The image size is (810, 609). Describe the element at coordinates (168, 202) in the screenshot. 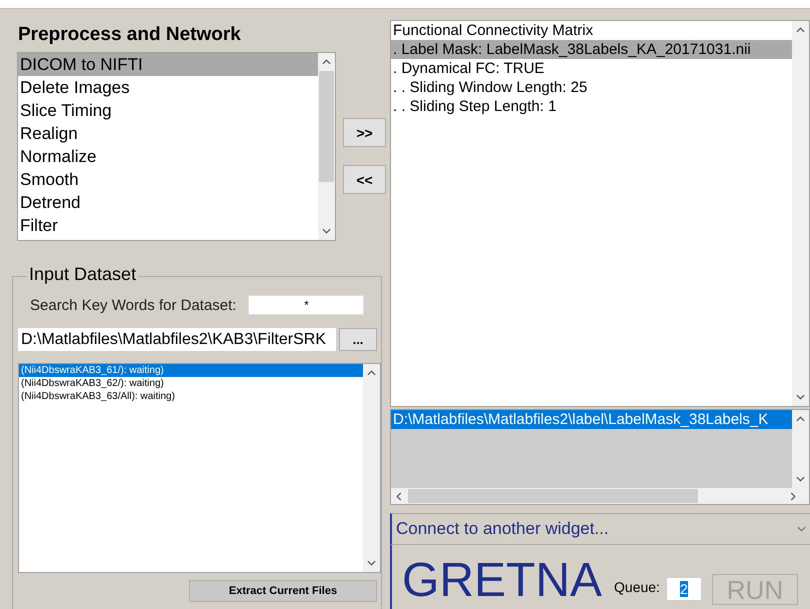

I see `module-item: Detrend` at that location.